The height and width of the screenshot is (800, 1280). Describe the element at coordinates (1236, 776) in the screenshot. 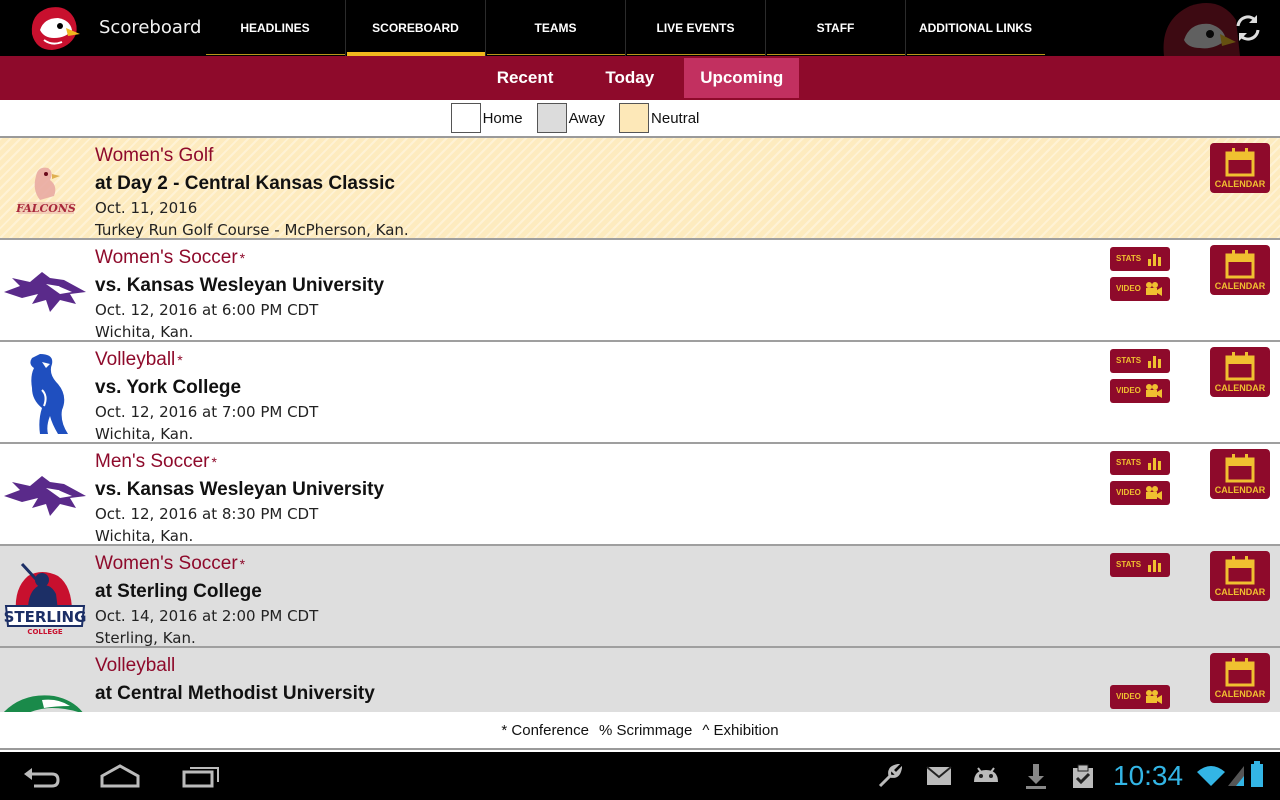

I see `signal-icon` at that location.